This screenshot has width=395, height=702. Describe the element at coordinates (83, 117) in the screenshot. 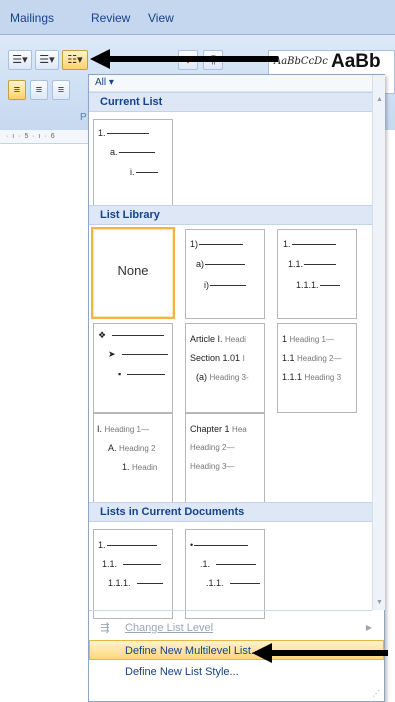

I see `paragraph-group-label: P` at that location.